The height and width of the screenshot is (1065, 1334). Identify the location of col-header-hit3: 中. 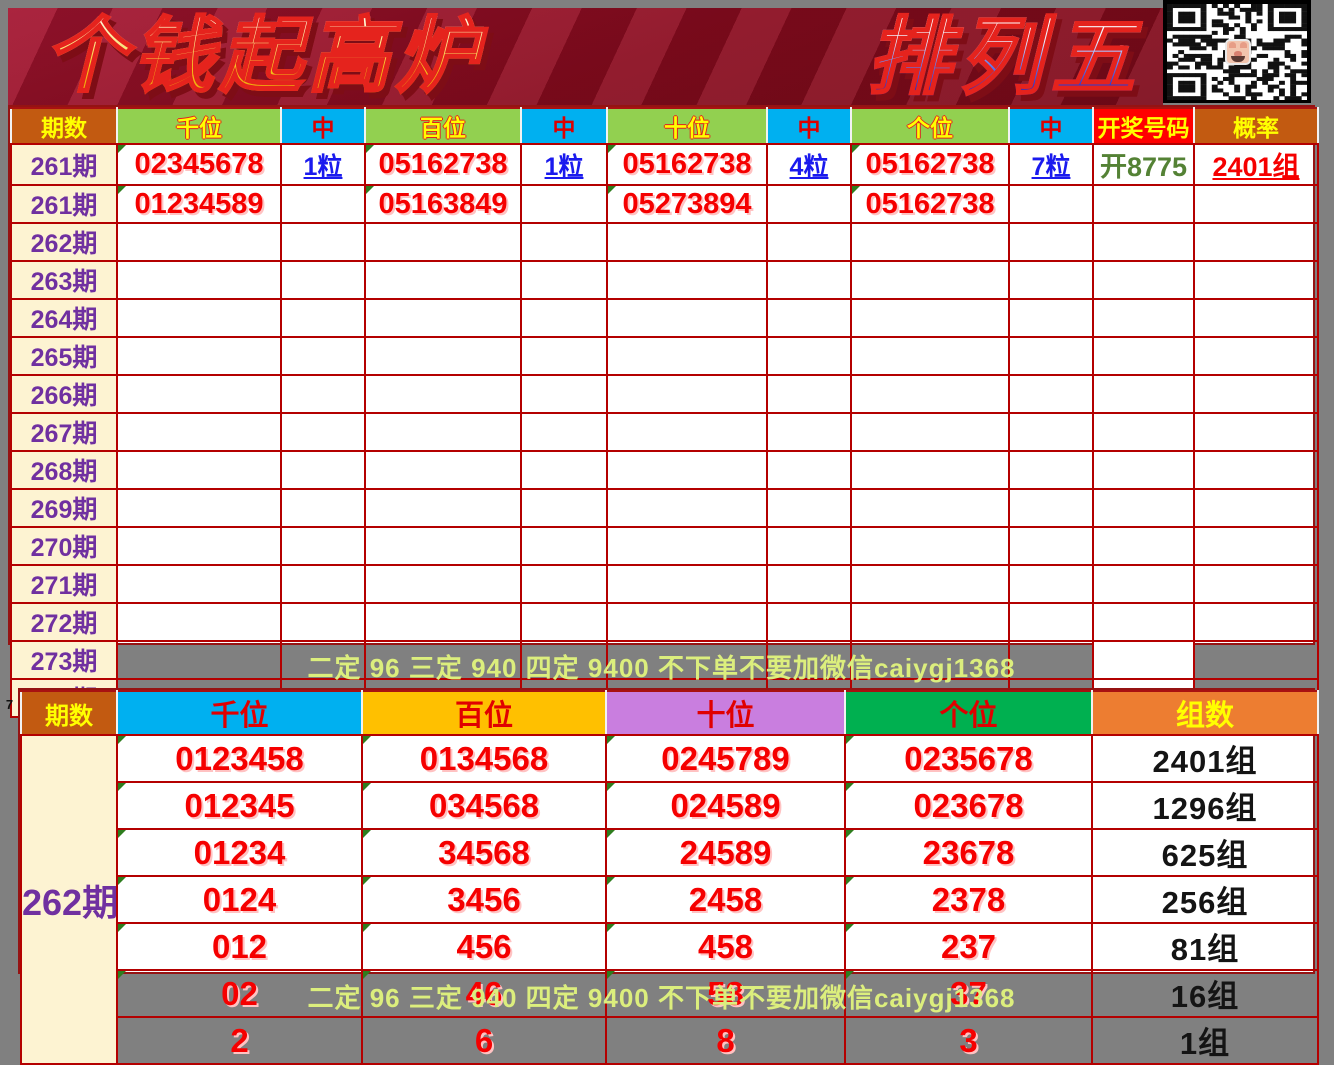
(809, 126).